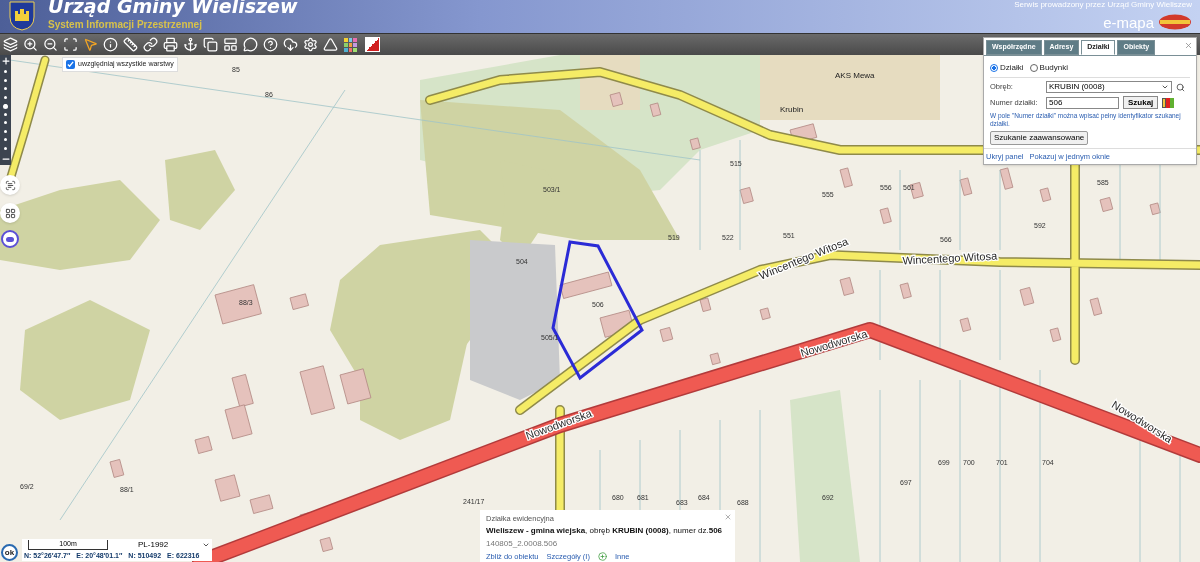 The width and height of the screenshot is (1200, 562). Describe the element at coordinates (110, 44) in the screenshot. I see `info-icon` at that location.